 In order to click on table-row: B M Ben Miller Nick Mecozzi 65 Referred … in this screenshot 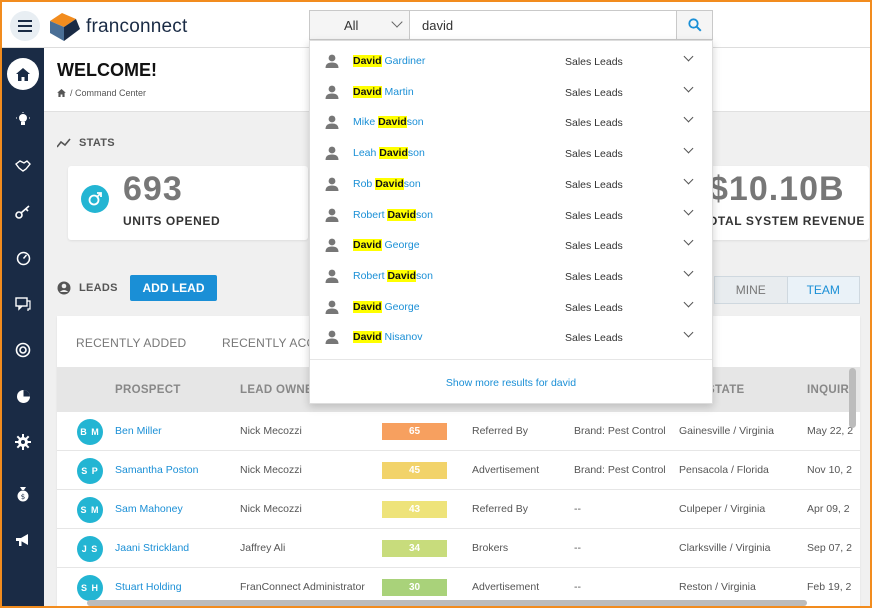, I will do `click(458, 431)`.